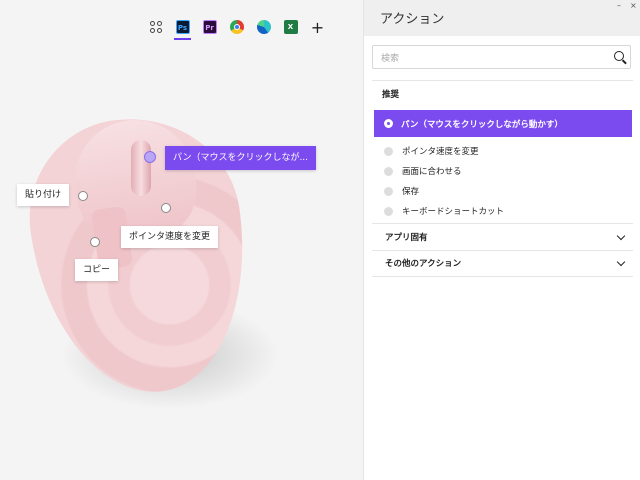 This screenshot has height=480, width=640. I want to click on label-paste: 貼り付け, so click(43, 195).